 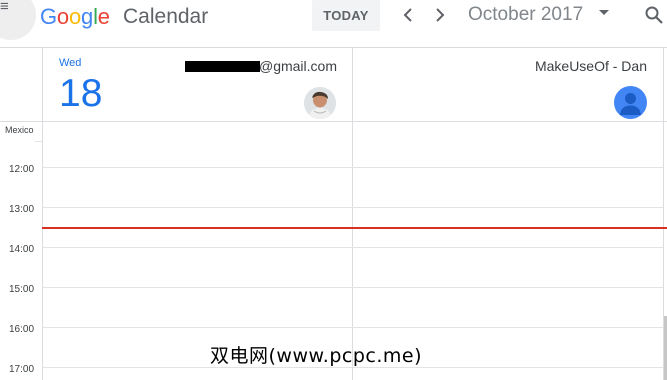 I want to click on hour-label: 13:00, so click(x=22, y=209).